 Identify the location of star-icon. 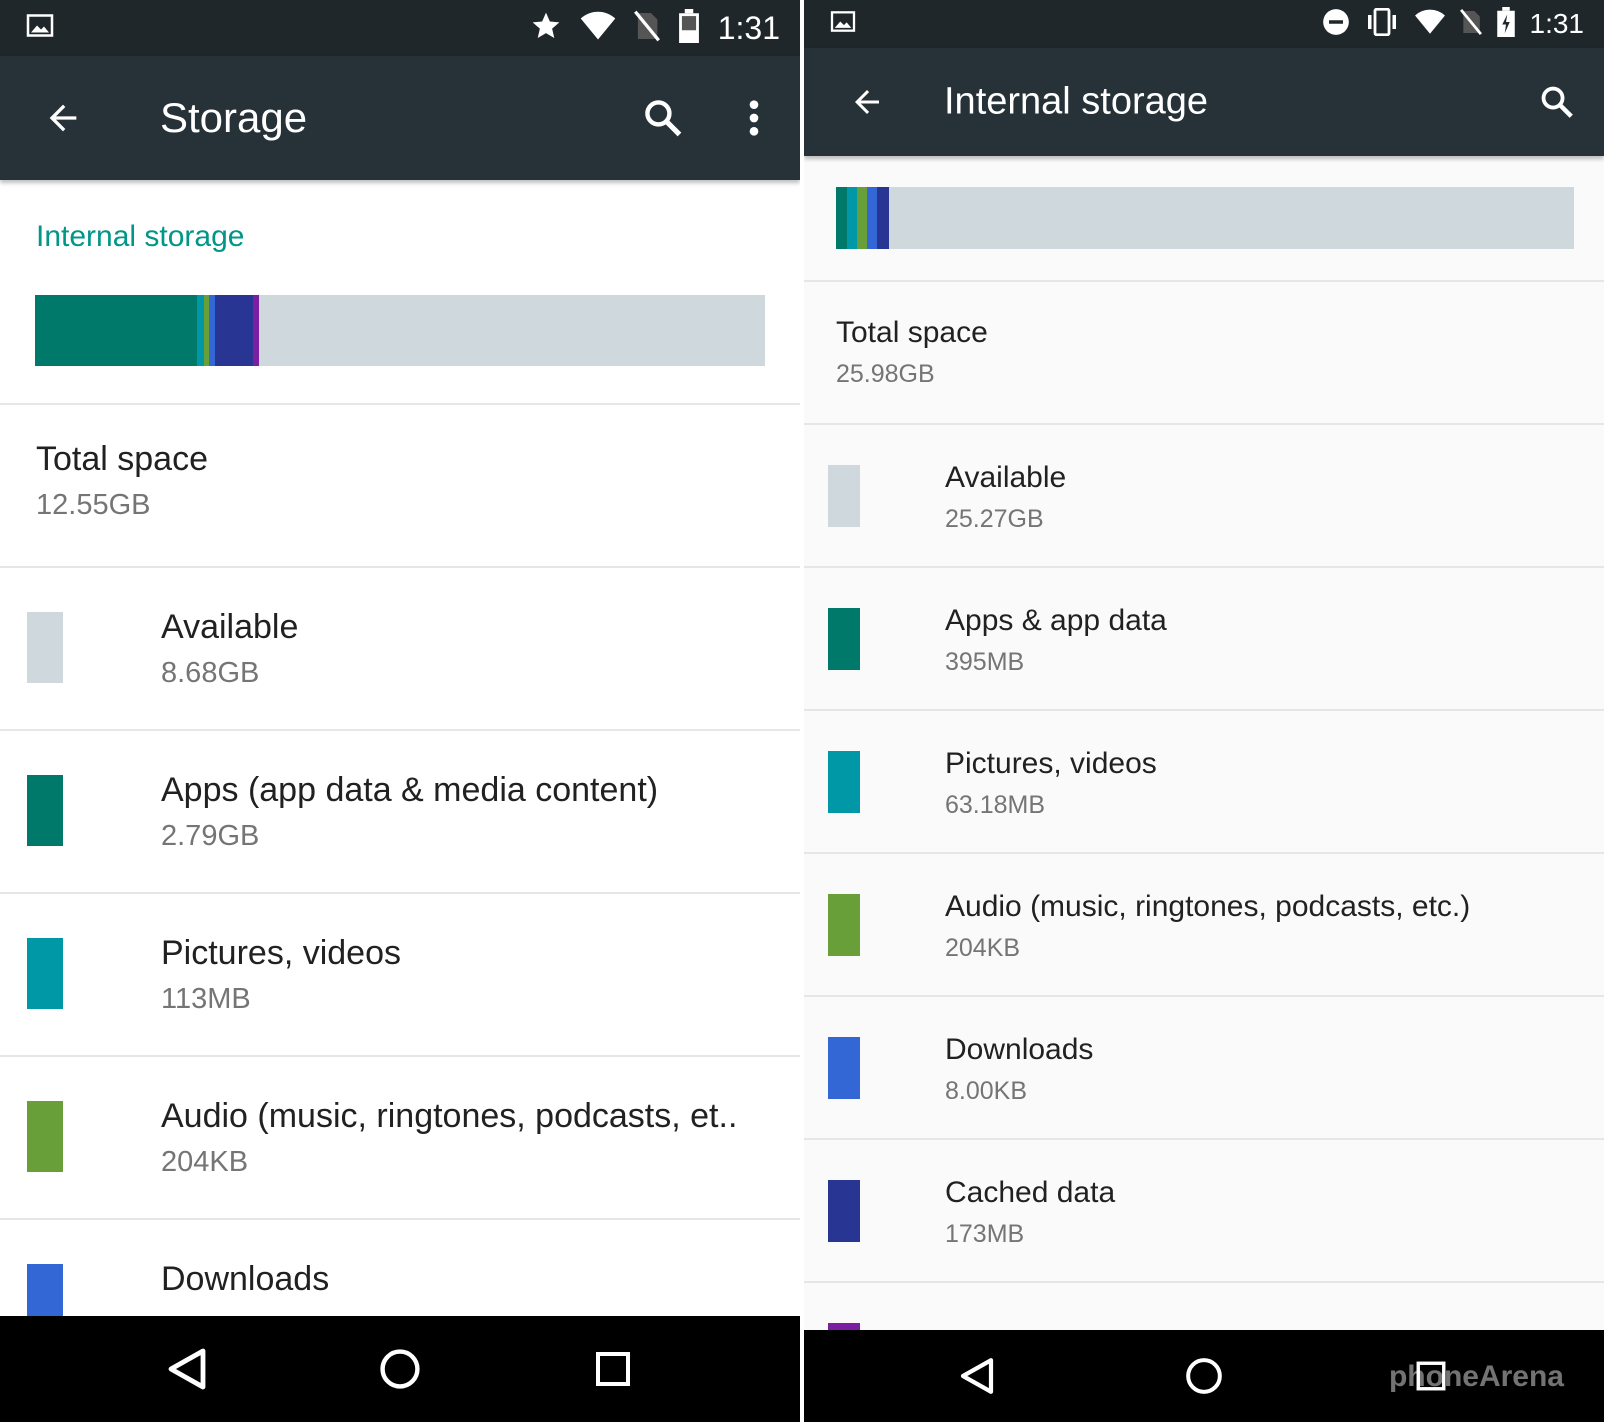
(546, 28).